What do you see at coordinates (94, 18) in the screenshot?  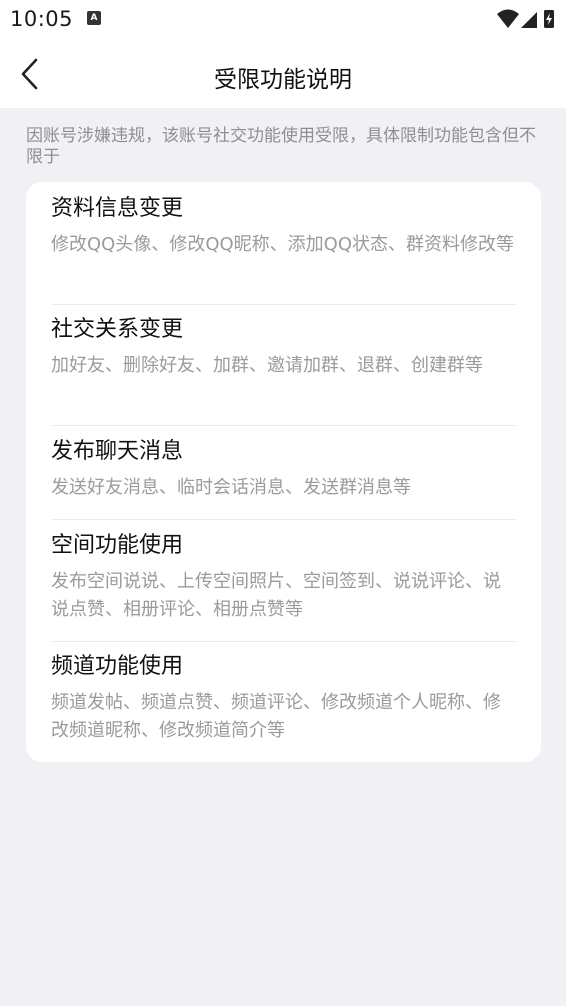 I see `notification-icon: A` at bounding box center [94, 18].